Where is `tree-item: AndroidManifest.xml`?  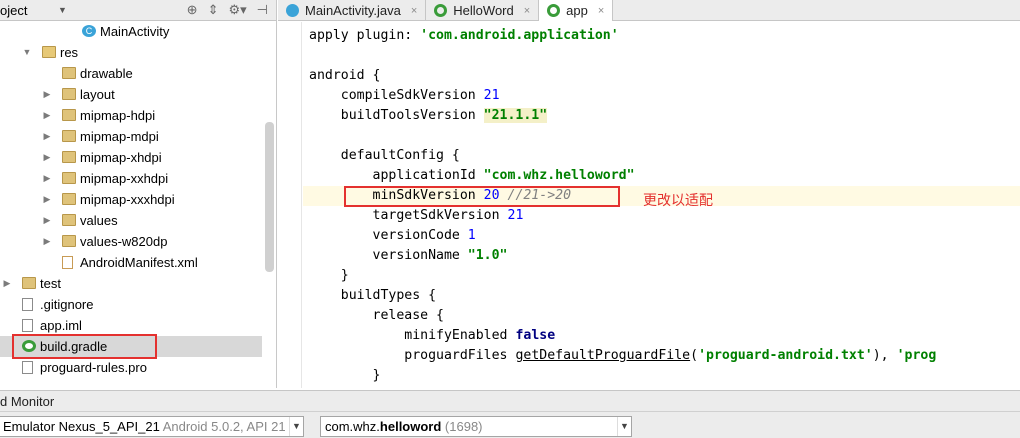
tree-item: AndroidManifest.xml is located at coordinates (131, 262).